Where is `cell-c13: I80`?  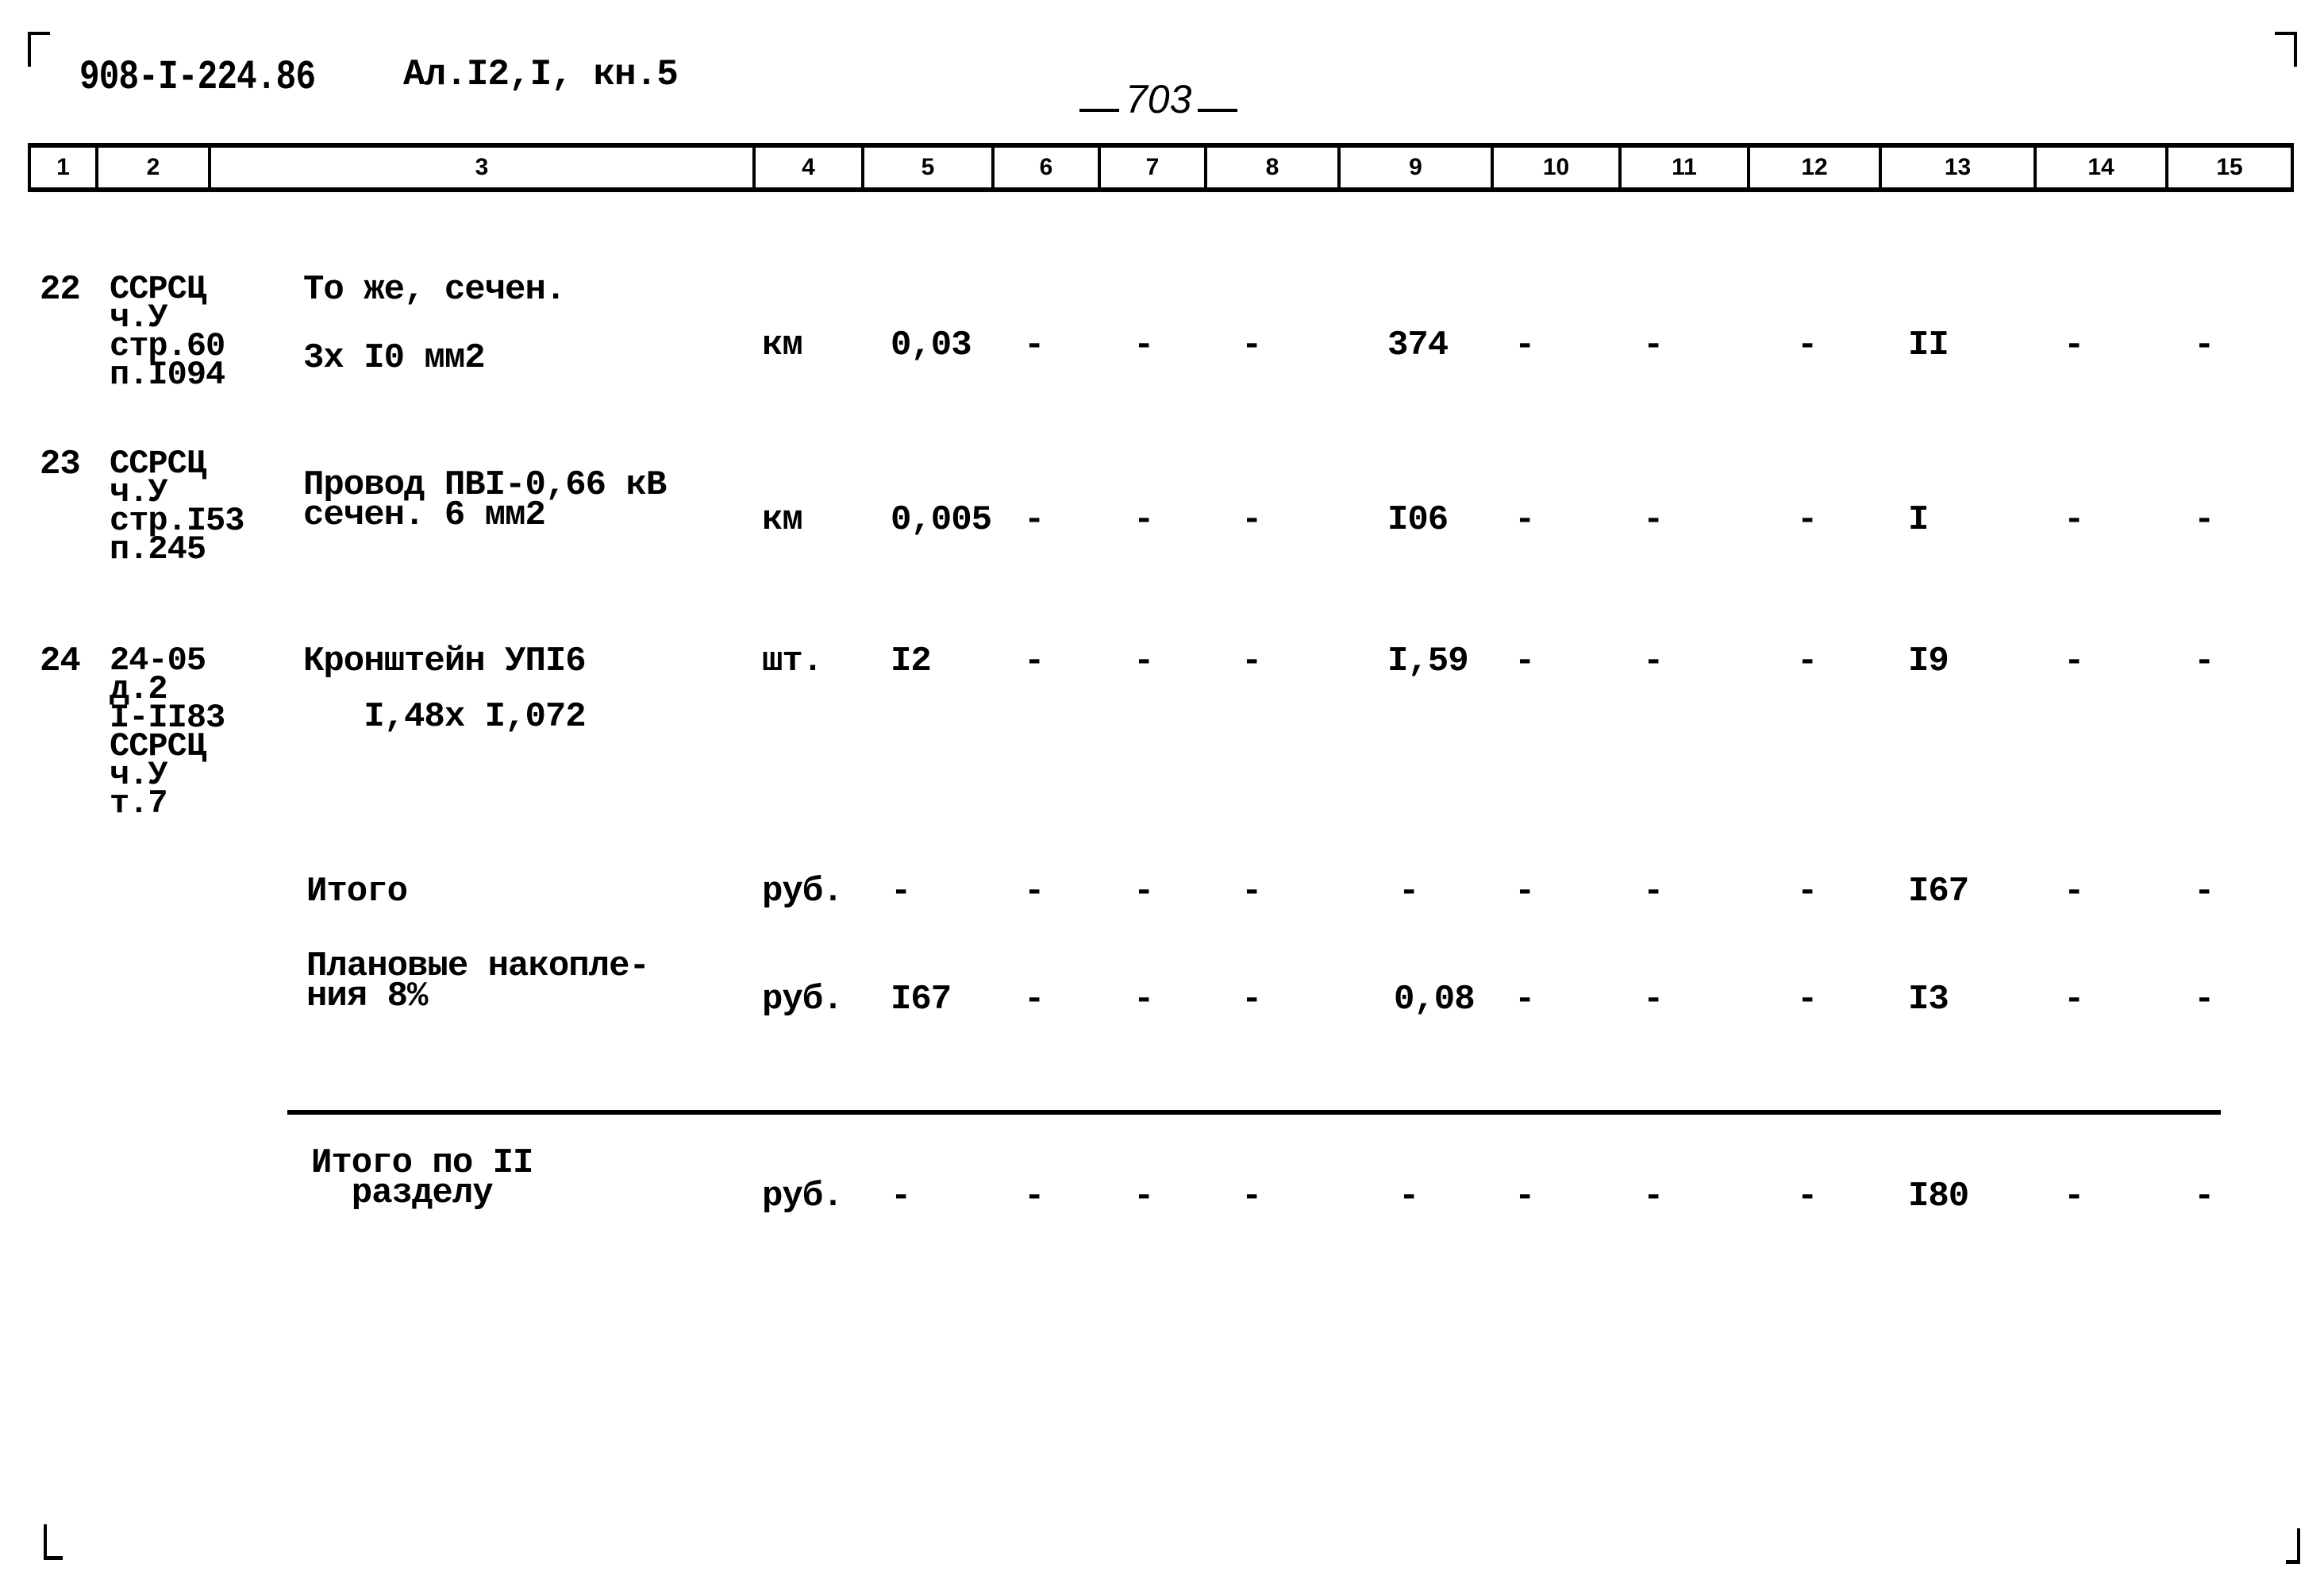 cell-c13: I80 is located at coordinates (1938, 1196).